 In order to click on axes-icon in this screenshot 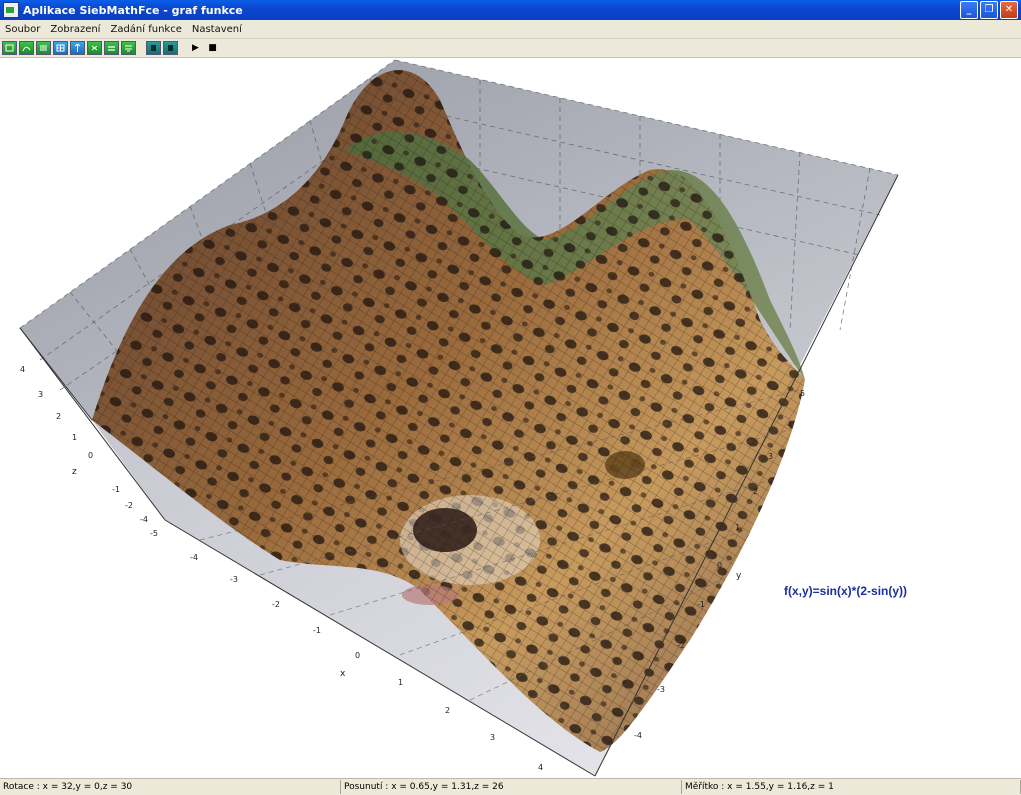, I will do `click(77, 48)`.